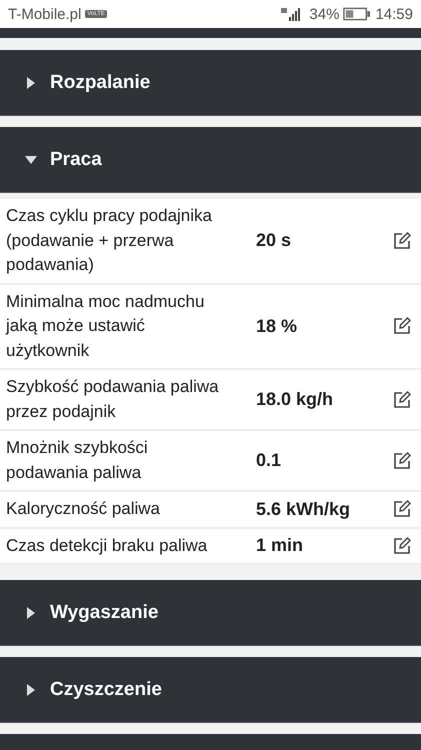 This screenshot has width=421, height=750. What do you see at coordinates (210, 690) in the screenshot?
I see `section-header: Czyszczenie` at bounding box center [210, 690].